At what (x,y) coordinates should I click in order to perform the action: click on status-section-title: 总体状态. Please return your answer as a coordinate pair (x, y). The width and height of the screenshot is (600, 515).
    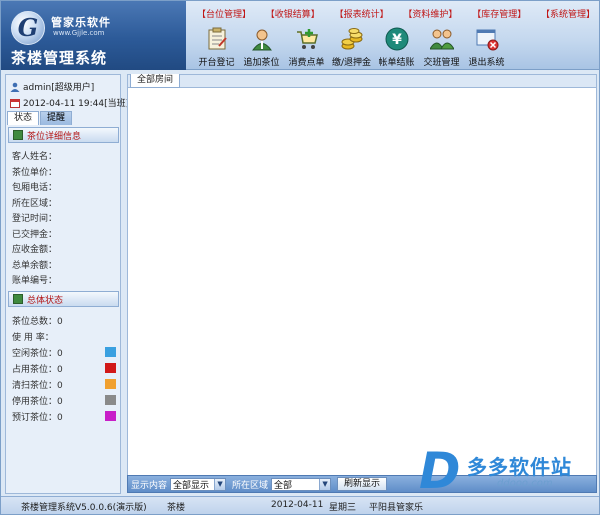
    Looking at the image, I should click on (45, 300).